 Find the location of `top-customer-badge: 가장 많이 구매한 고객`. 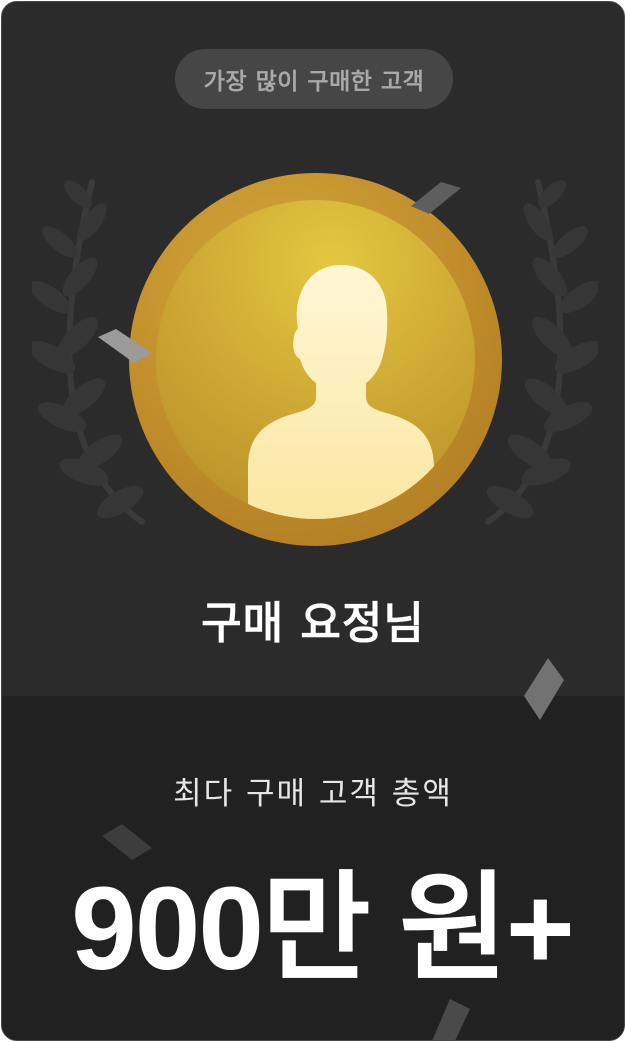

top-customer-badge: 가장 많이 구매한 고객 is located at coordinates (314, 79).